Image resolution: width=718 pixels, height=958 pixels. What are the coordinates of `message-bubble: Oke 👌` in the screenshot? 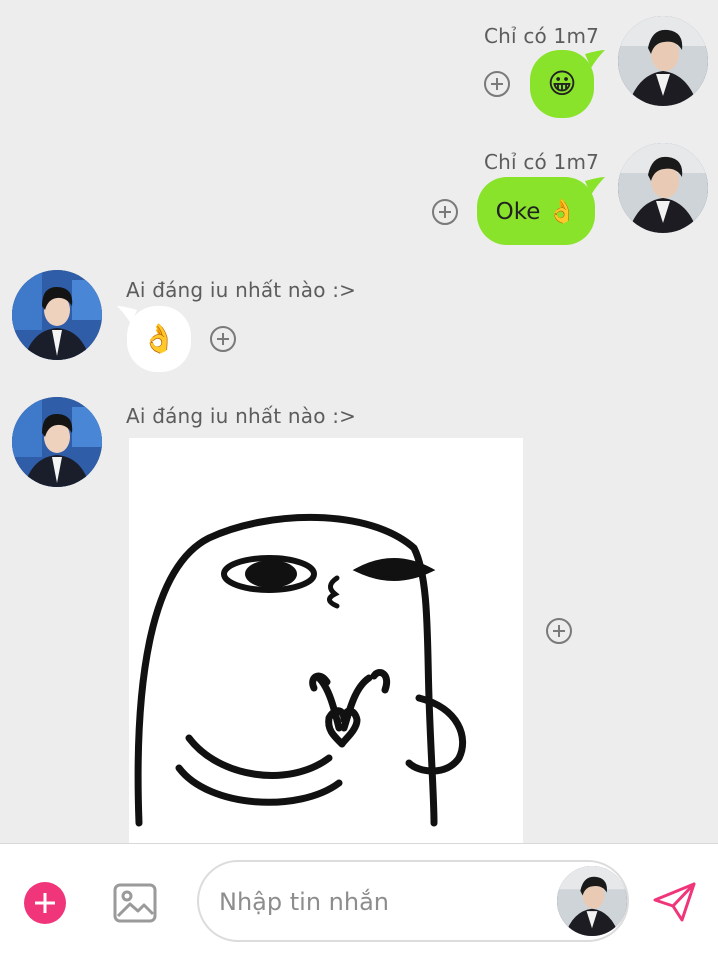 It's located at (536, 211).